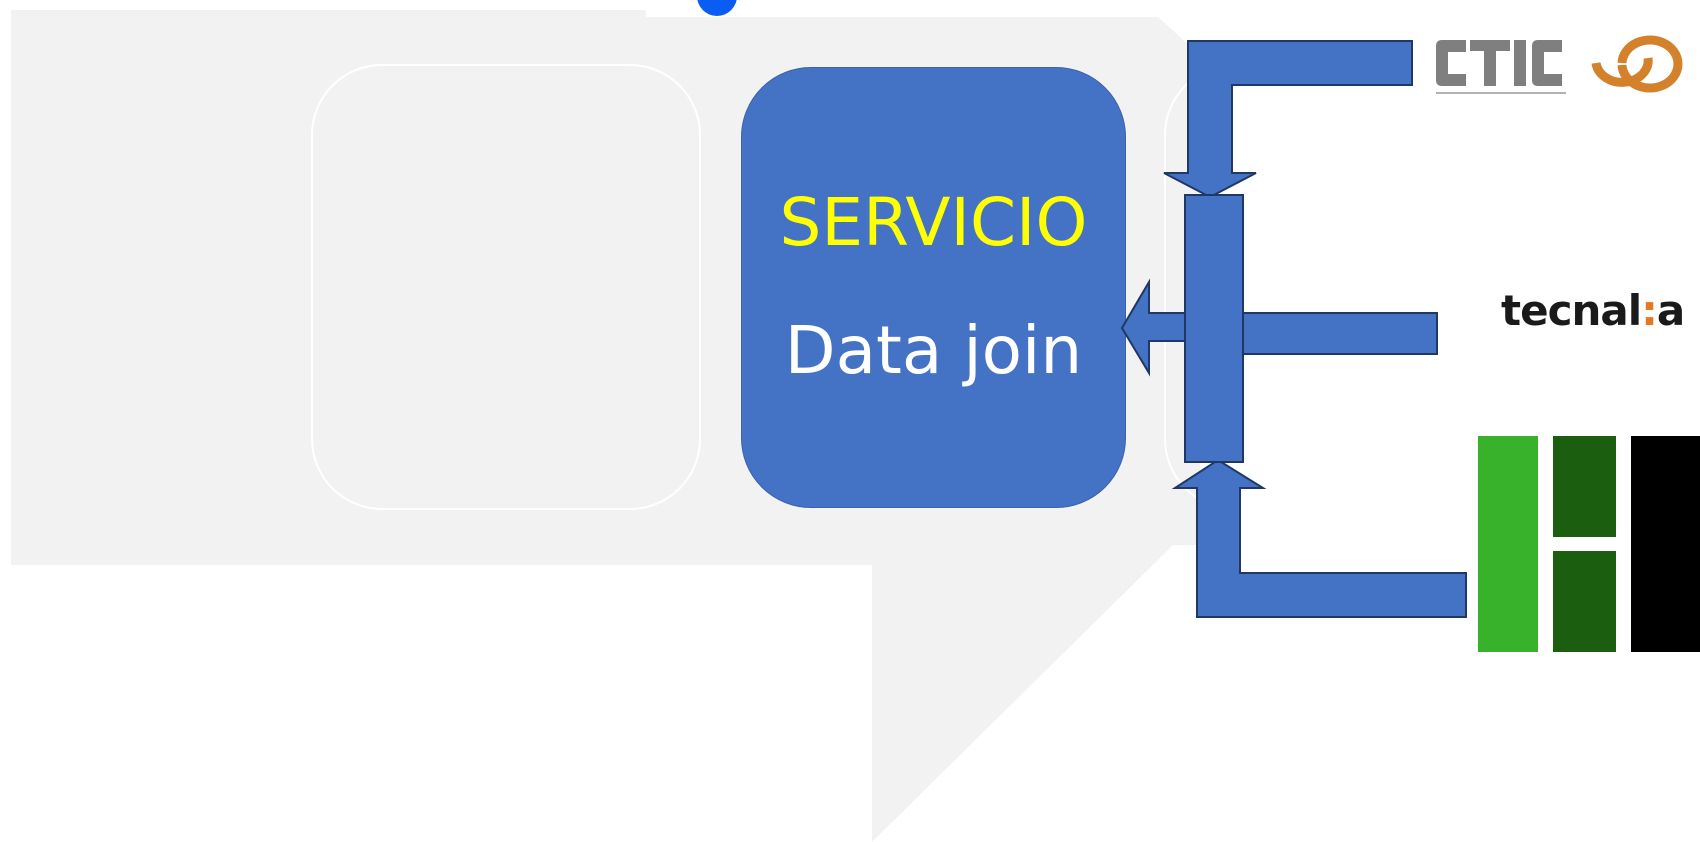 The height and width of the screenshot is (842, 1700). What do you see at coordinates (1584, 601) in the screenshot?
I see `h-logo-bottom-block` at bounding box center [1584, 601].